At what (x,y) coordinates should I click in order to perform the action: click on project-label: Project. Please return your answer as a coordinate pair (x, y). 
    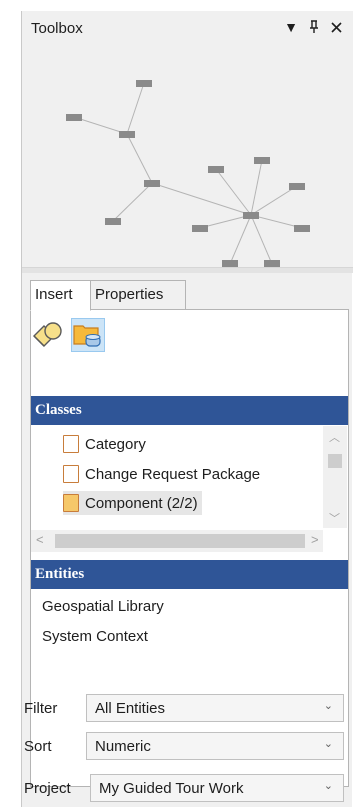
    Looking at the image, I should click on (47, 788).